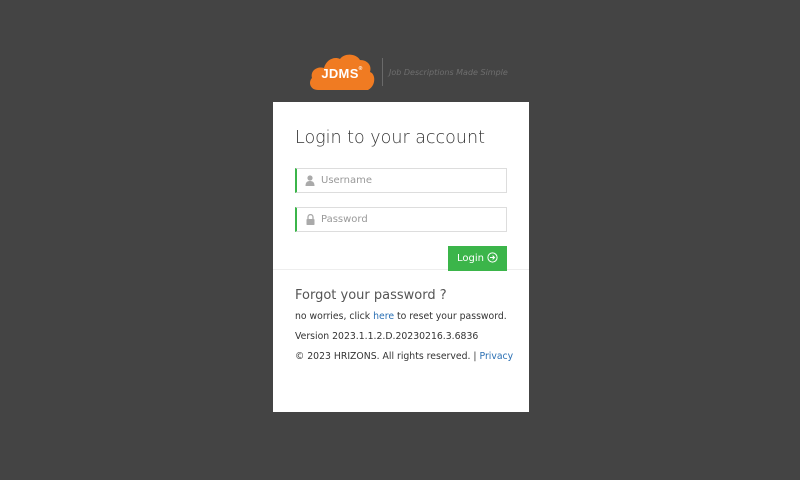 Image resolution: width=800 pixels, height=480 pixels. I want to click on username-field, so click(401, 180).